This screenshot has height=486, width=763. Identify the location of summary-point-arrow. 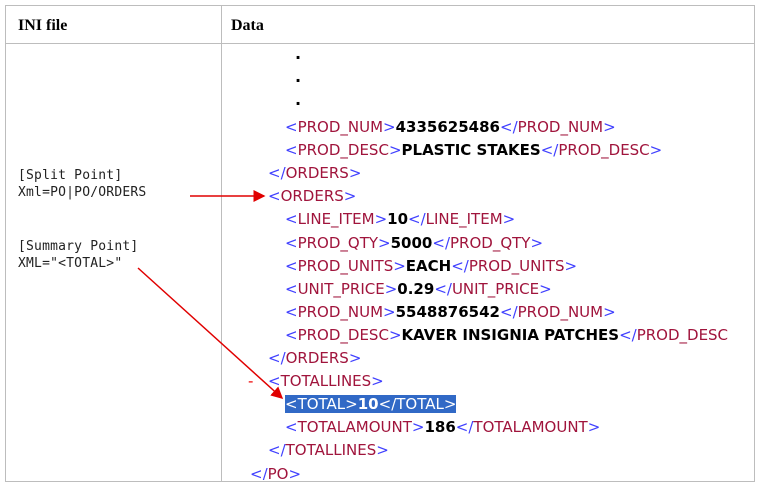
(210, 333).